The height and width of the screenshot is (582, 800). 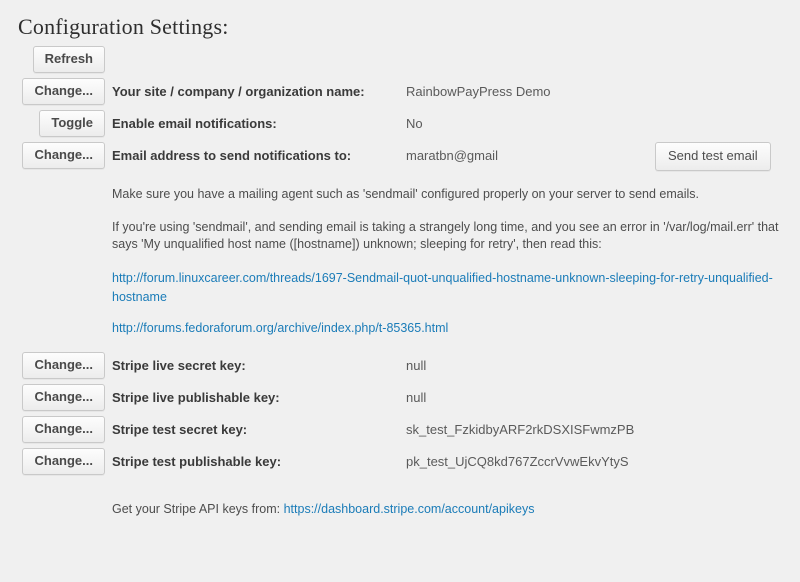 What do you see at coordinates (238, 91) in the screenshot?
I see `setting-label-site-name: Your site / company / organization name:` at bounding box center [238, 91].